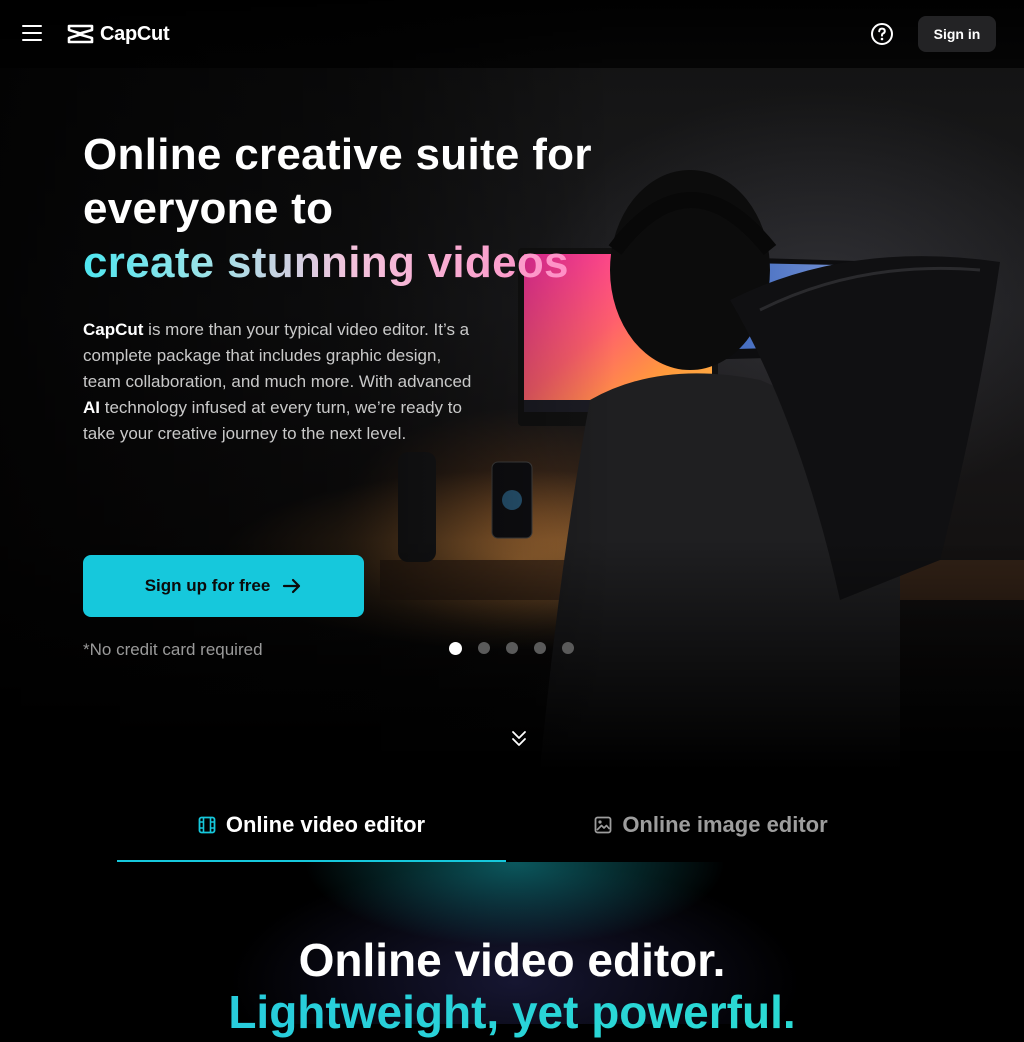 The width and height of the screenshot is (1024, 1042). What do you see at coordinates (603, 825) in the screenshot?
I see `image-icon` at bounding box center [603, 825].